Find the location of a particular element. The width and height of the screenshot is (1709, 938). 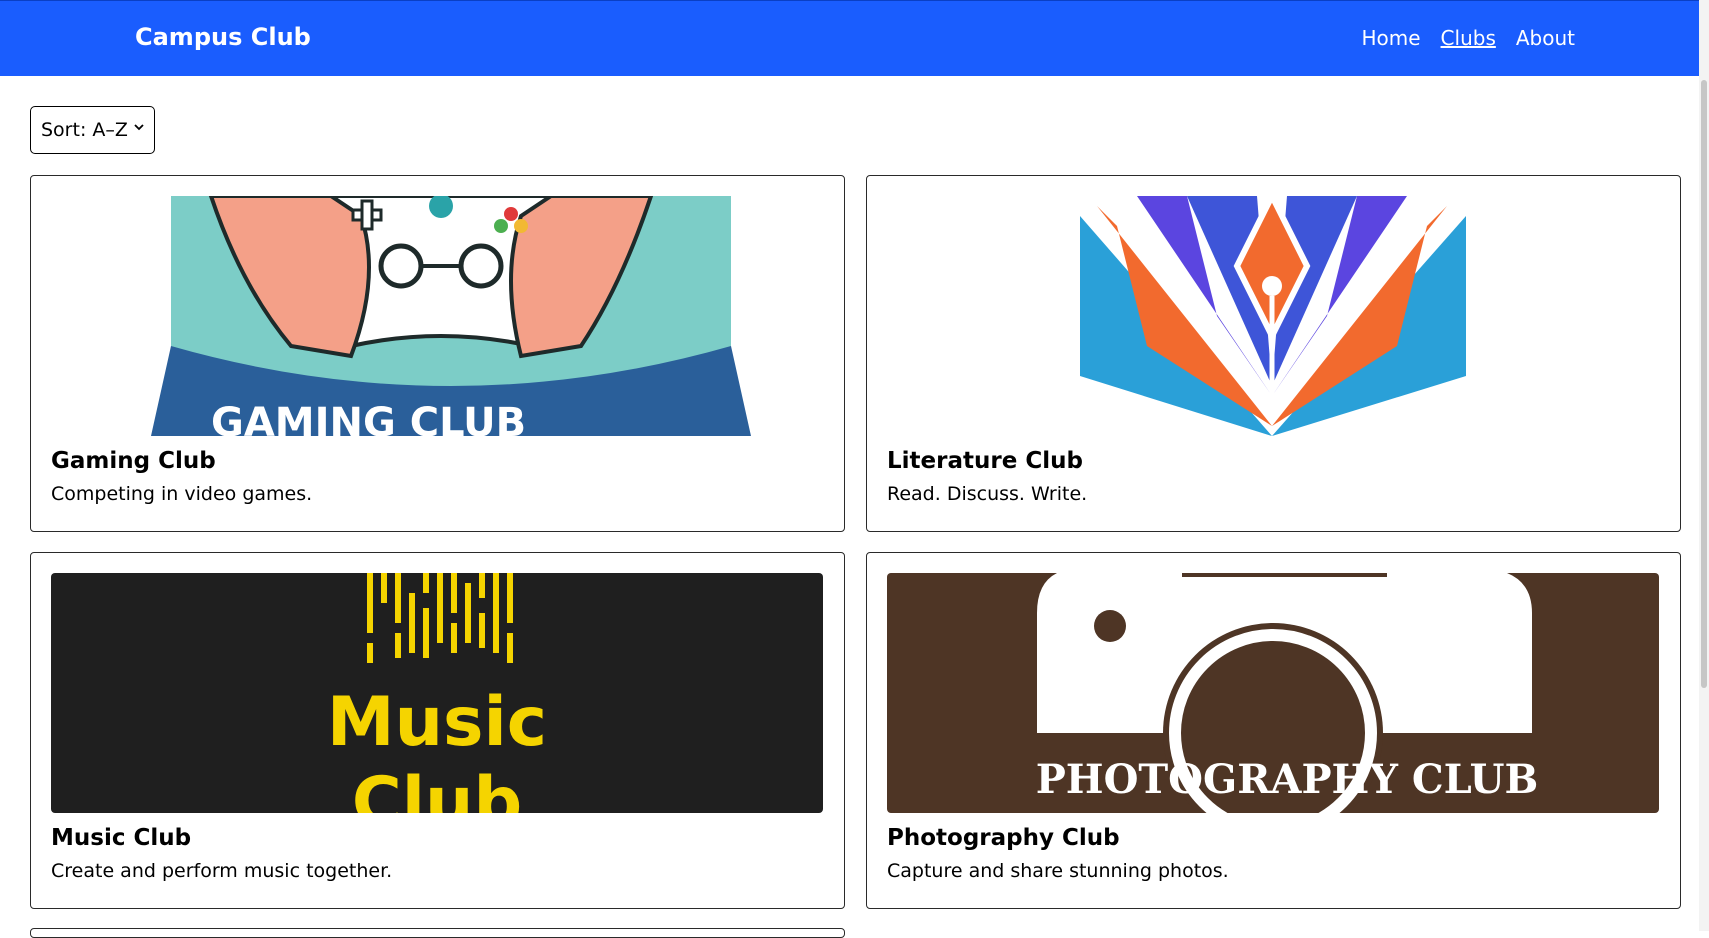

music-image-text-2: Club is located at coordinates (437, 788).